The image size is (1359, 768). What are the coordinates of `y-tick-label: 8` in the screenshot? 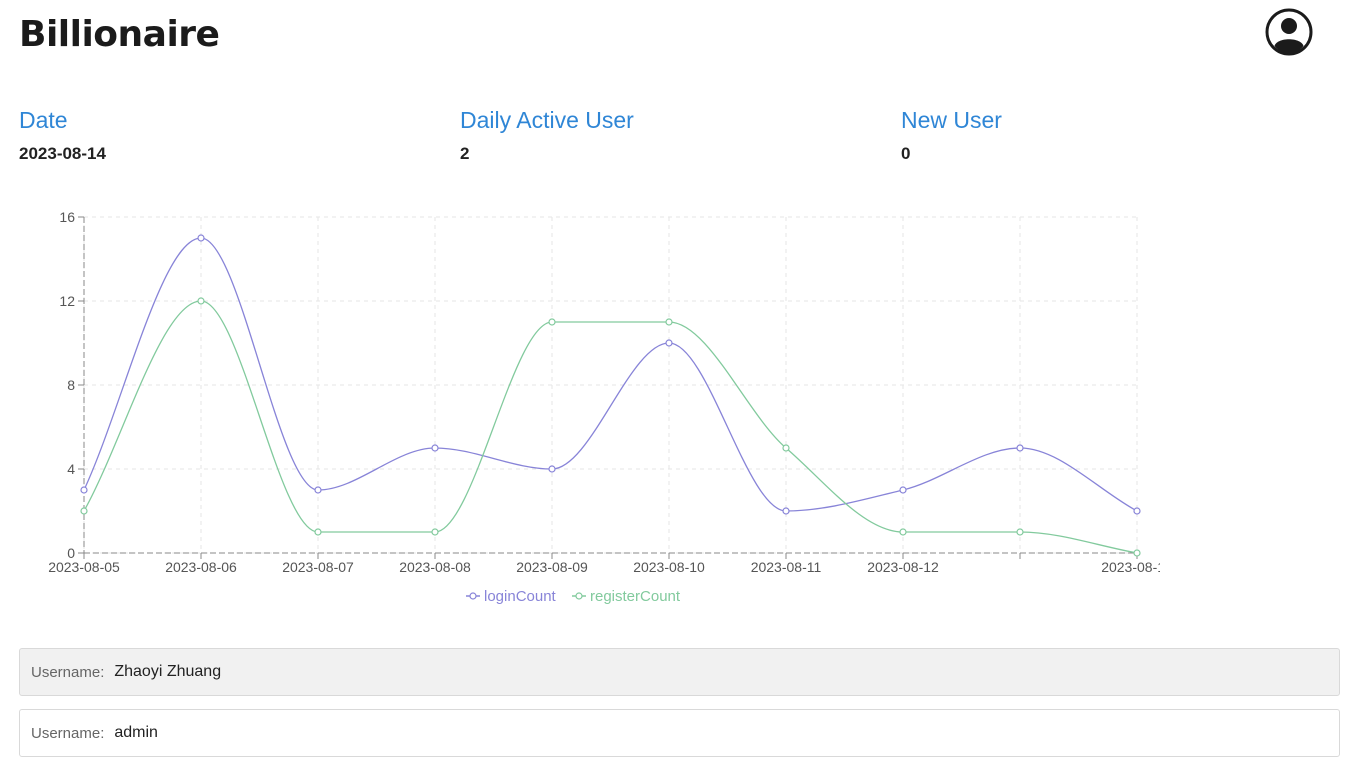 It's located at (71, 385).